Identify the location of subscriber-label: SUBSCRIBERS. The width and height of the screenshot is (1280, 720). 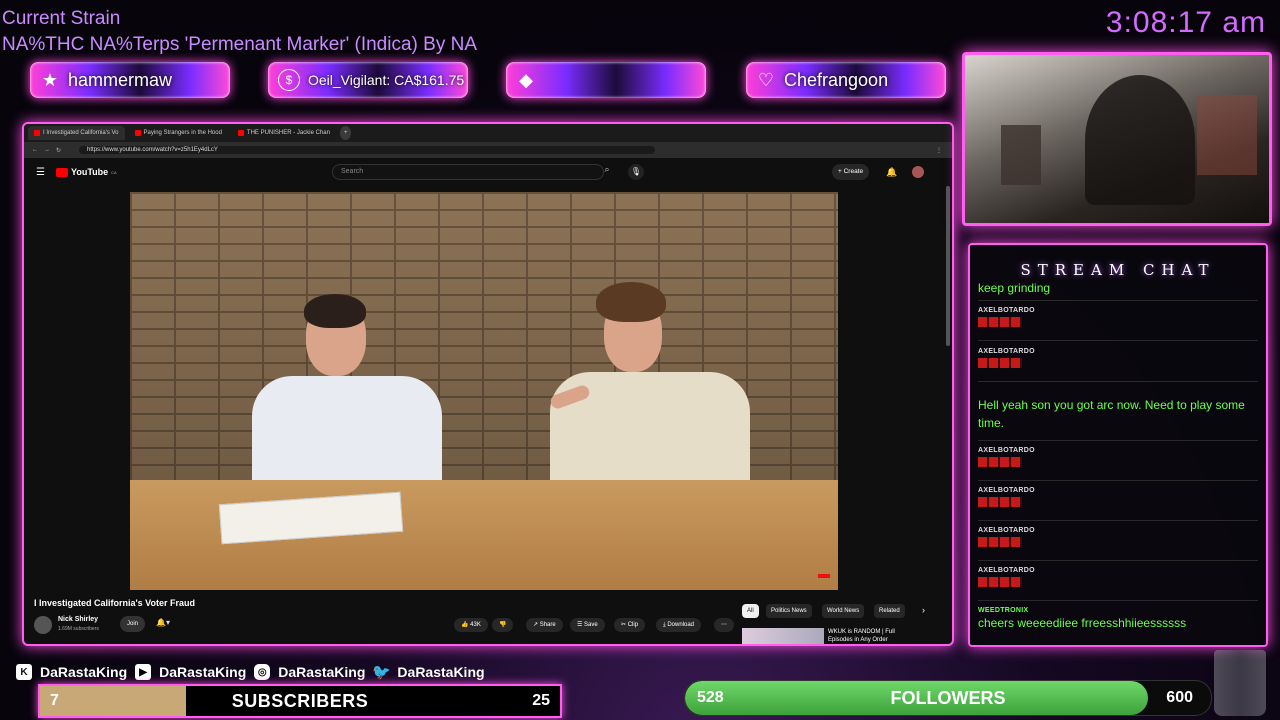
(300, 701).